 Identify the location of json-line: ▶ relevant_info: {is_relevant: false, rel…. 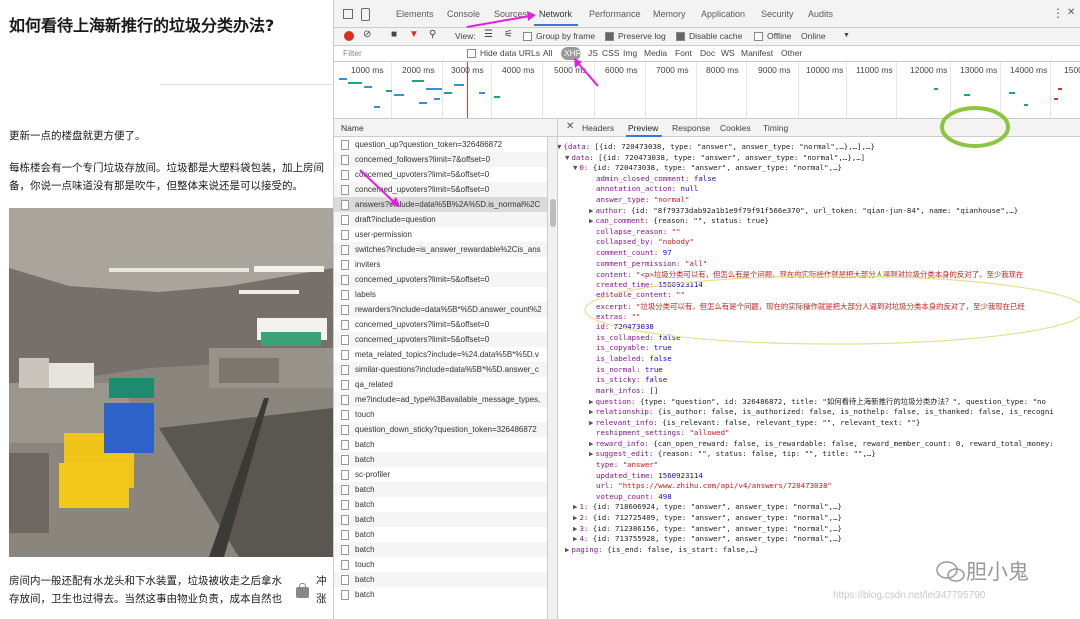
(754, 422).